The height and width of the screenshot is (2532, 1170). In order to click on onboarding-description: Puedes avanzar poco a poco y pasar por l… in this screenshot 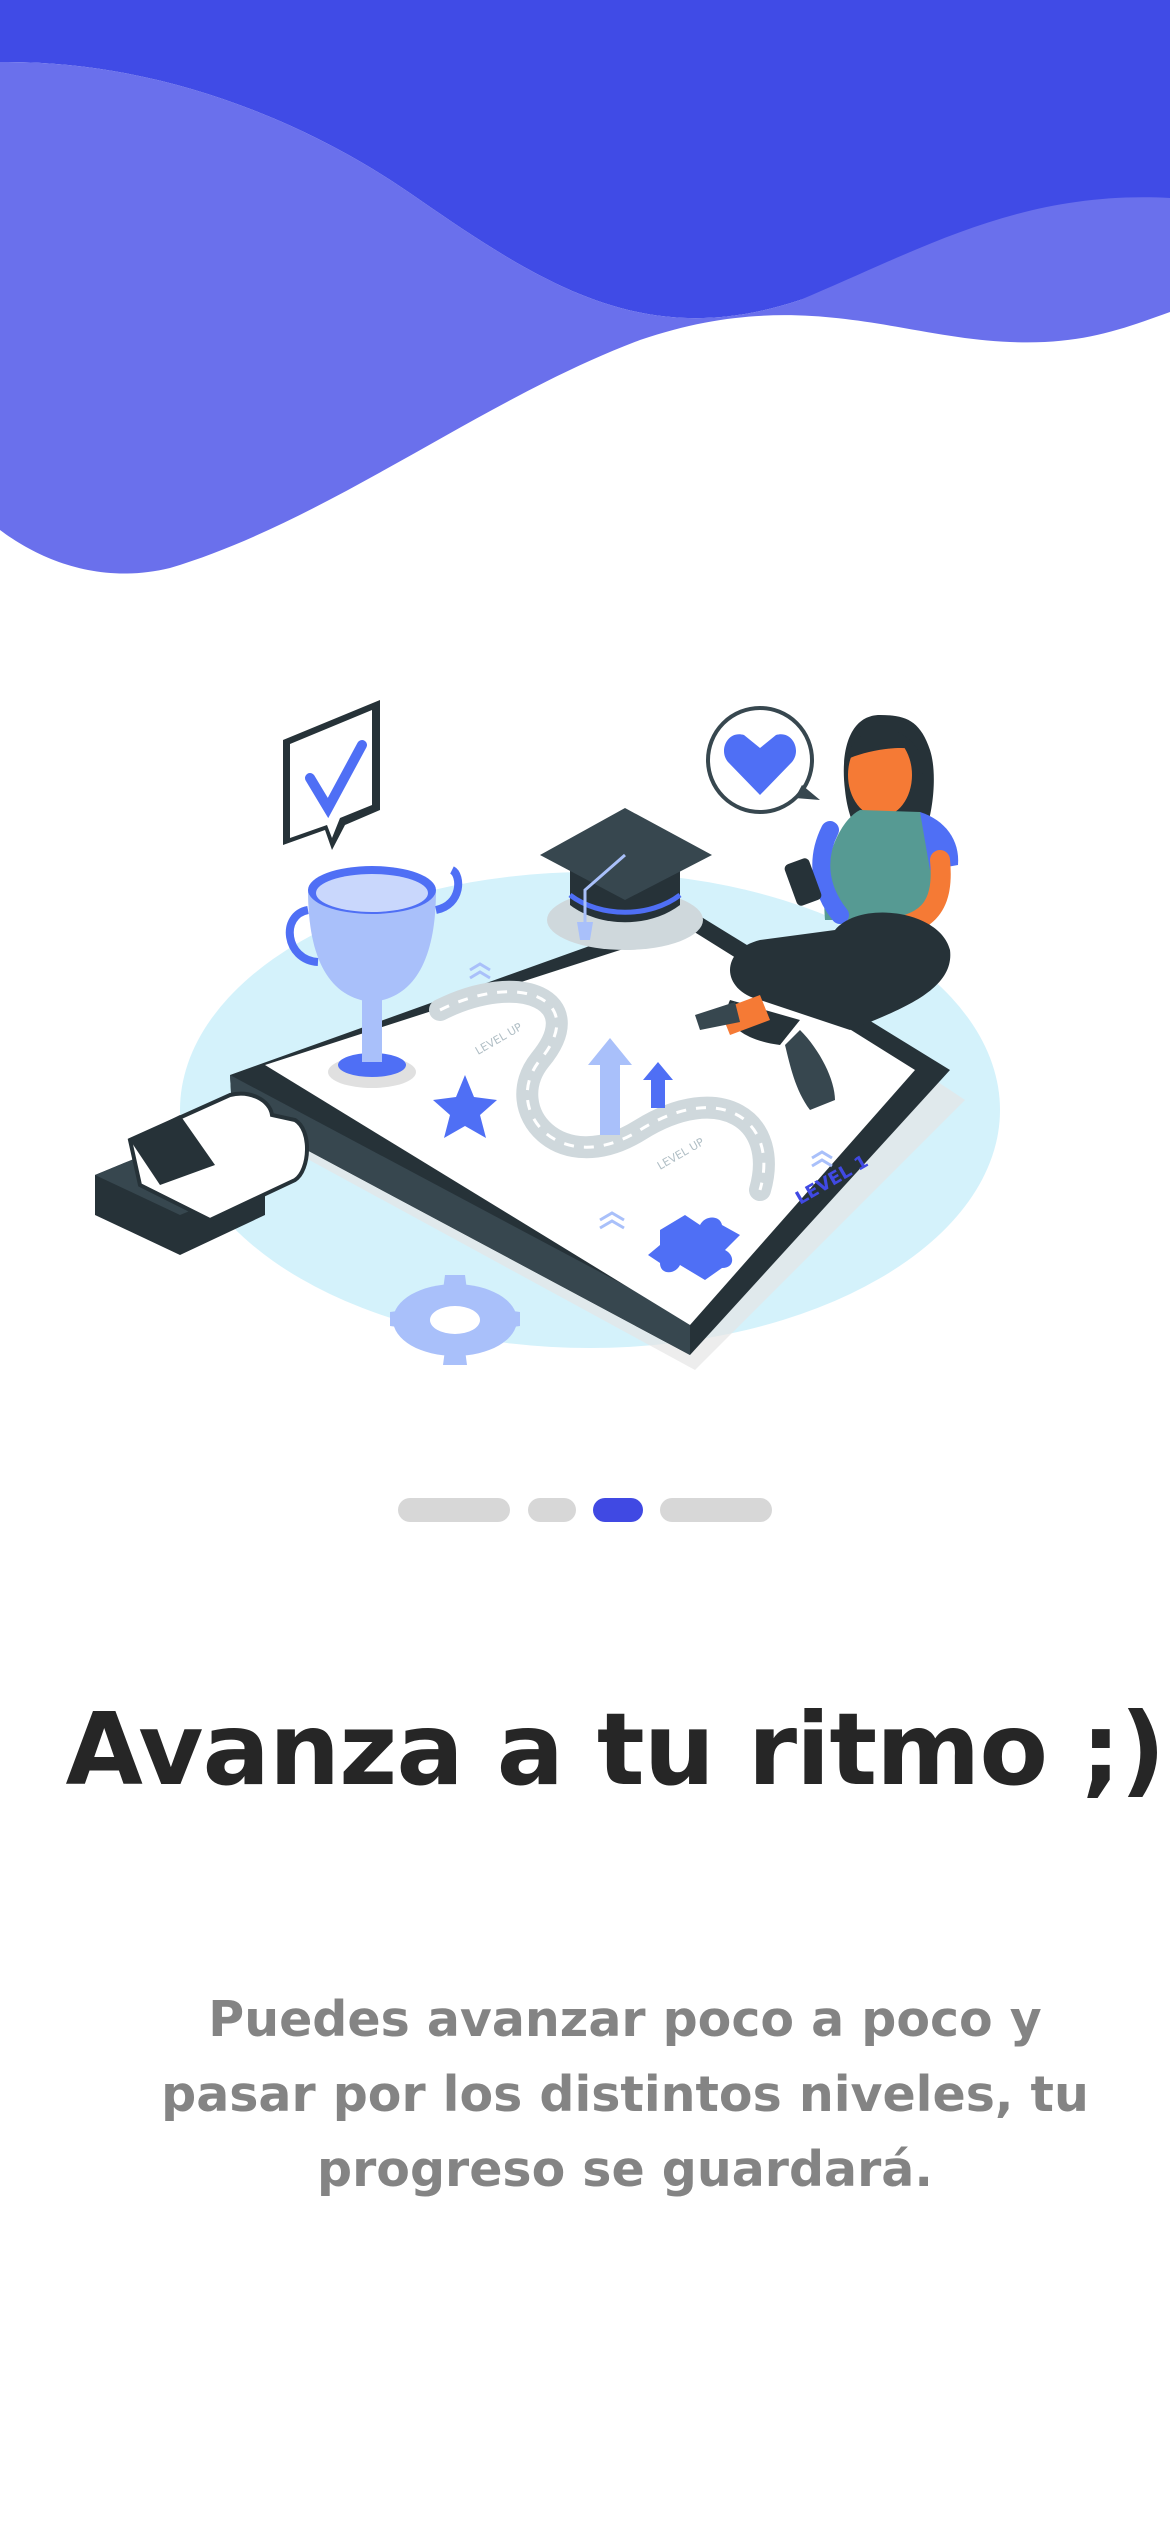, I will do `click(625, 2094)`.